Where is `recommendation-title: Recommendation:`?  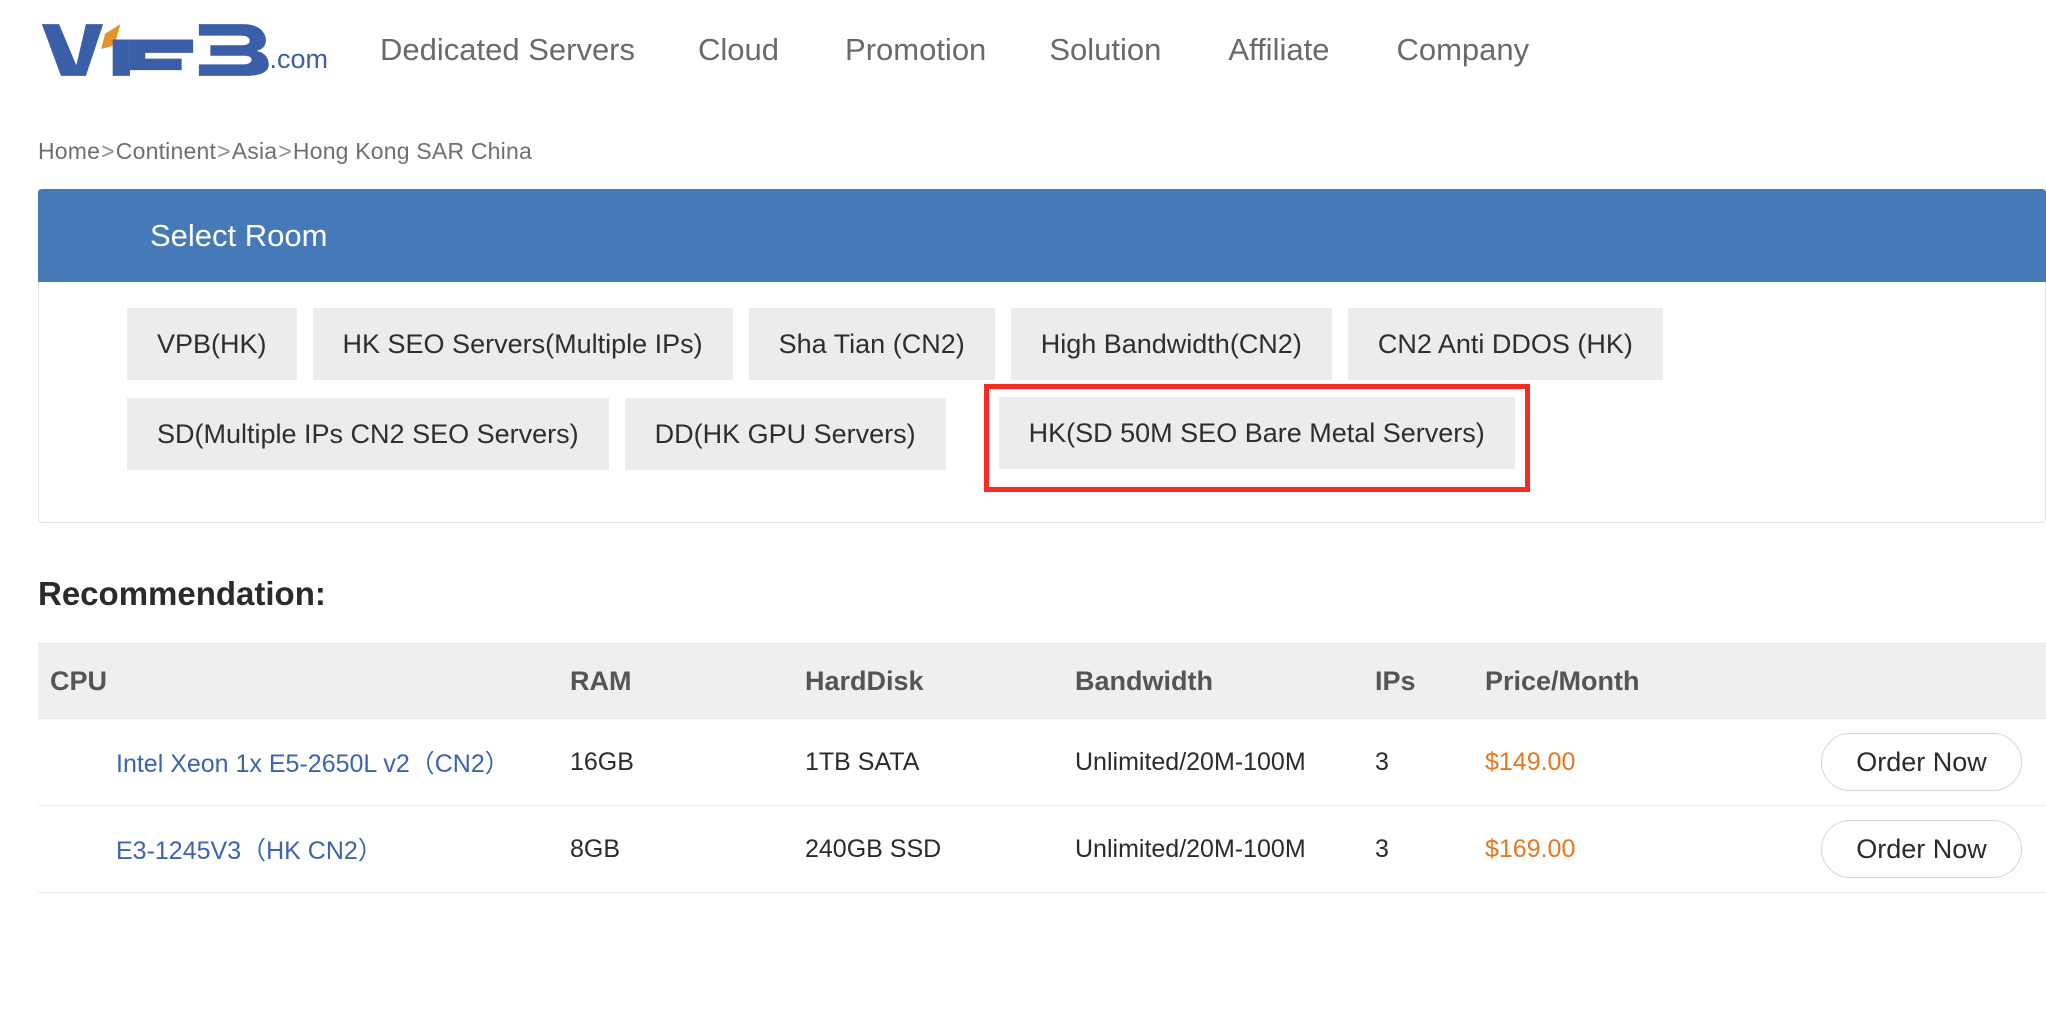 recommendation-title: Recommendation: is located at coordinates (182, 593).